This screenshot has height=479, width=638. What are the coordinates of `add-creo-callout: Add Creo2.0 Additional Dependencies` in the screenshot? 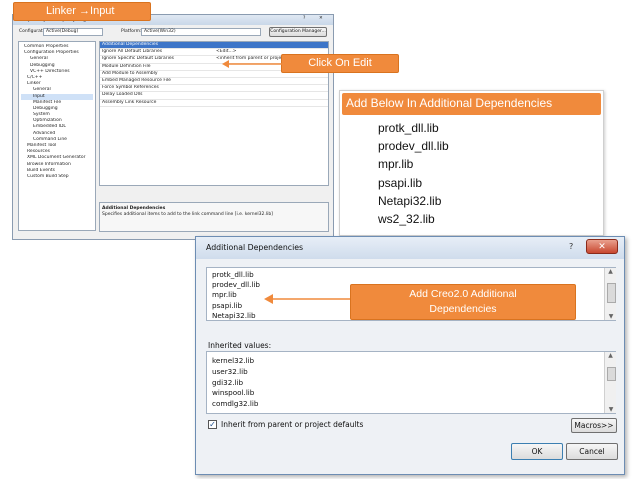 It's located at (463, 302).